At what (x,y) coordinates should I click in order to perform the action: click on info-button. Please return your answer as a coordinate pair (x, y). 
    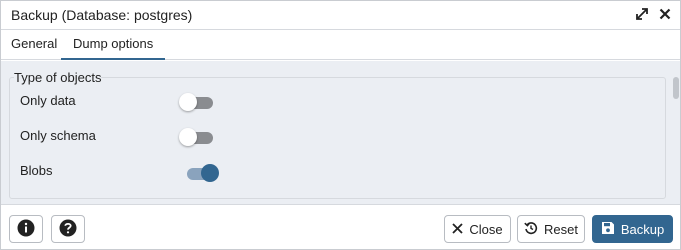
    Looking at the image, I should click on (26, 229).